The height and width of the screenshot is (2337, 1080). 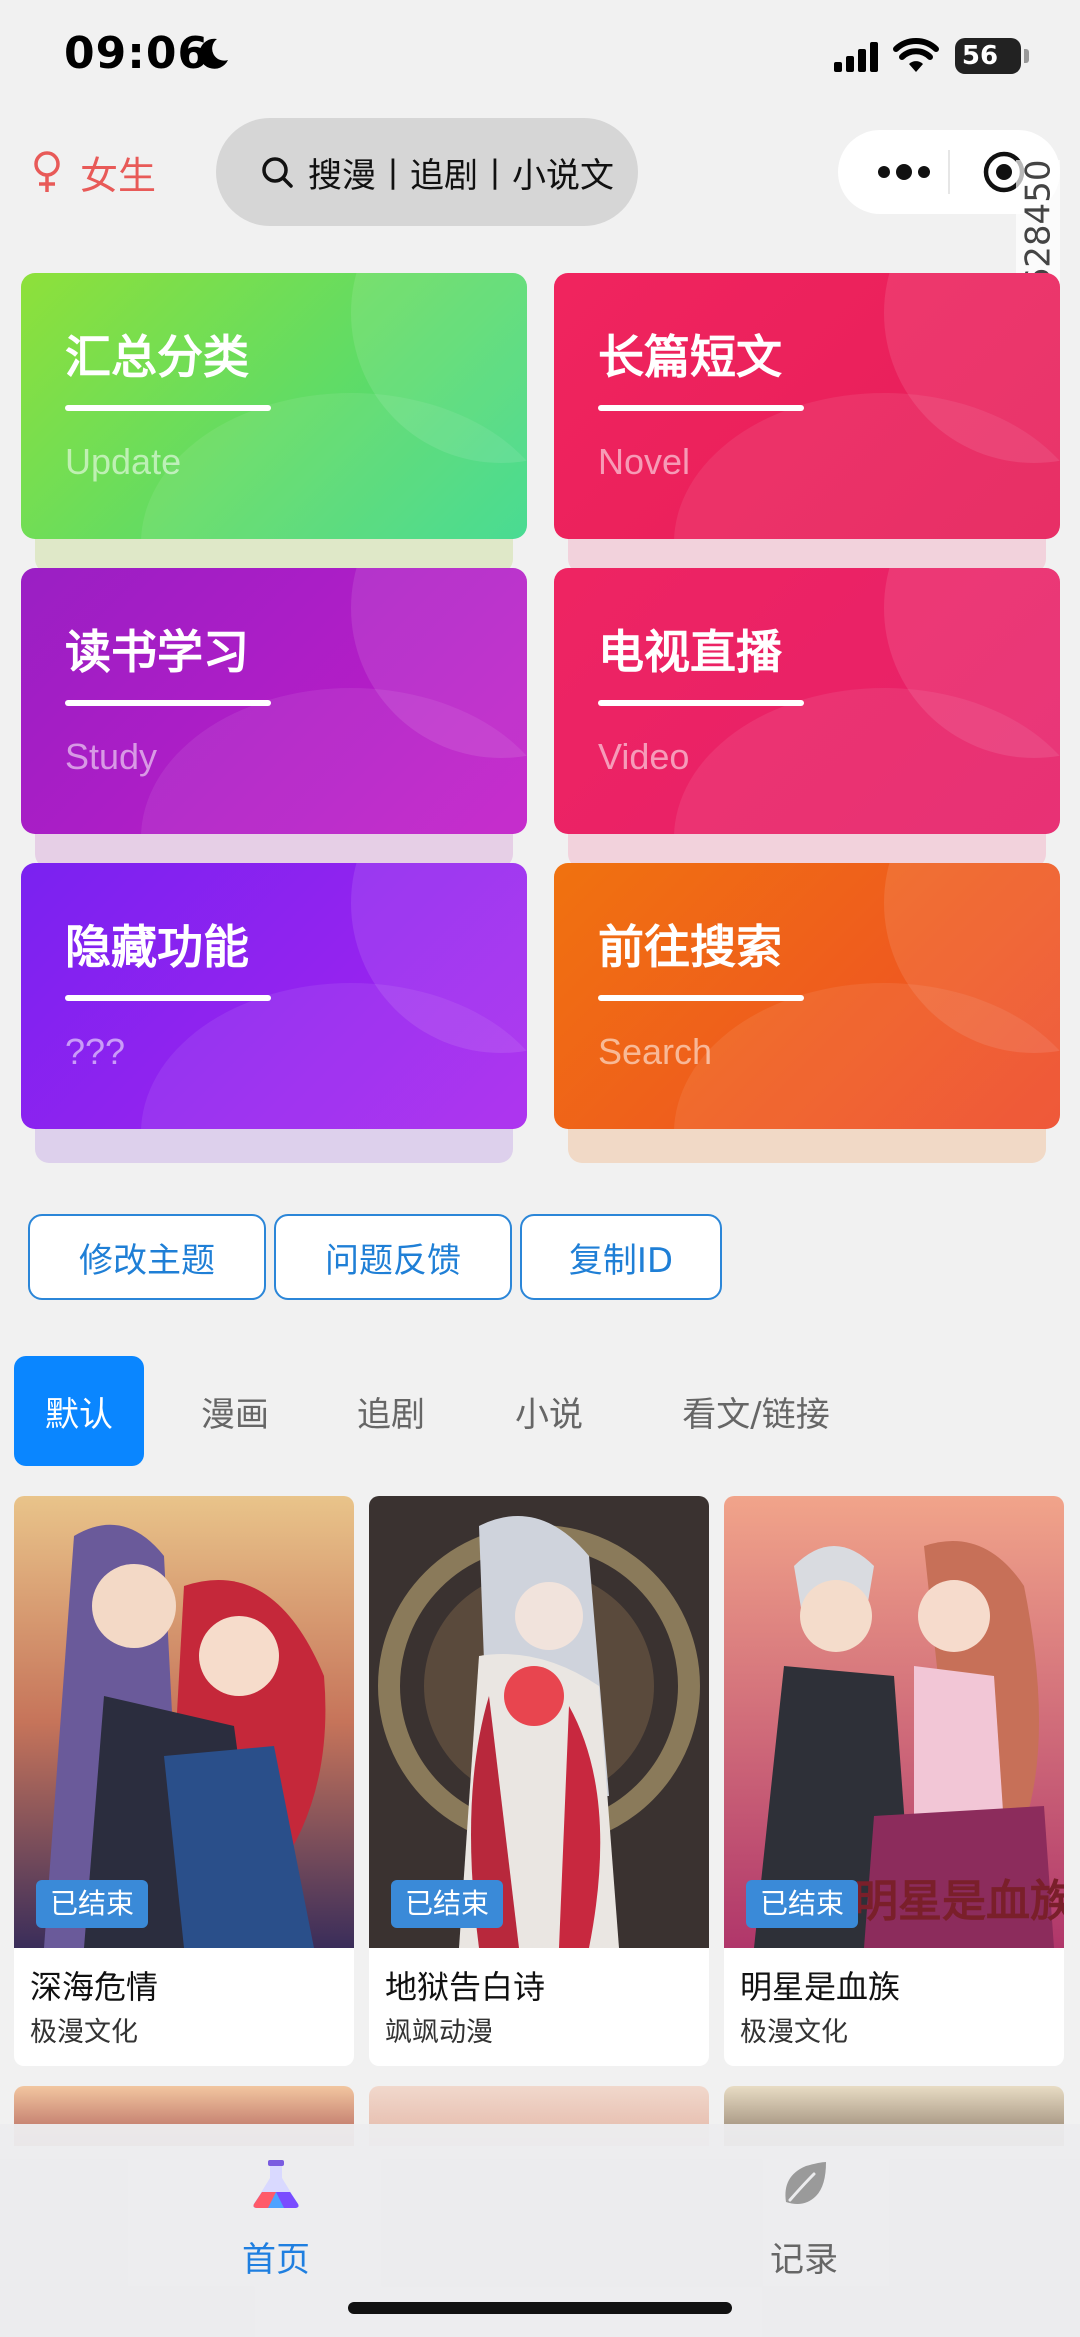 I want to click on signal-icon, so click(x=856, y=57).